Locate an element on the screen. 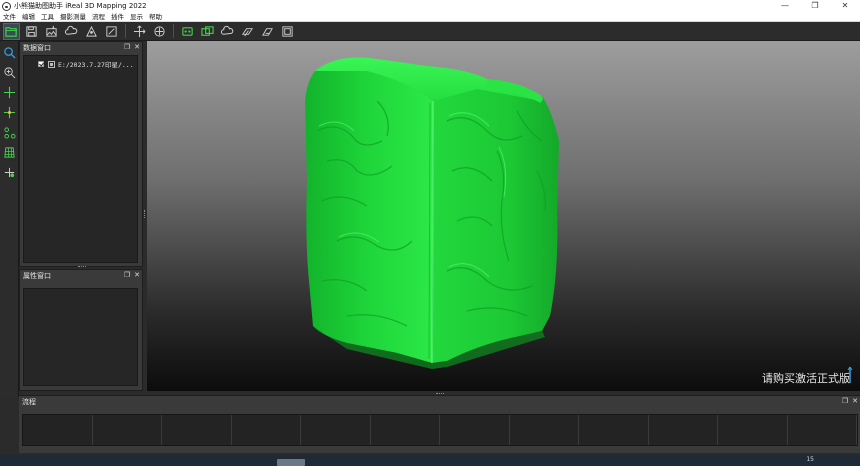 The height and width of the screenshot is (466, 860). center-point-button is located at coordinates (9, 112).